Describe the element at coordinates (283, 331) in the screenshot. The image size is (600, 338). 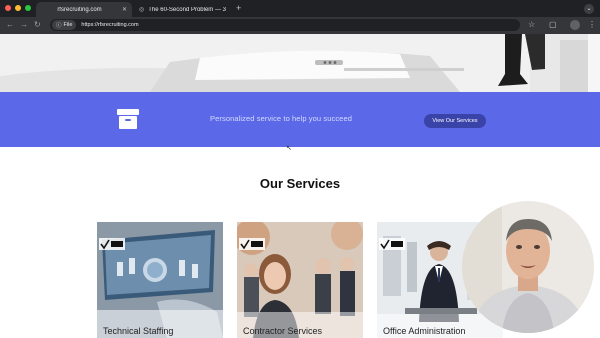
I see `card-title: Contractor Services` at that location.